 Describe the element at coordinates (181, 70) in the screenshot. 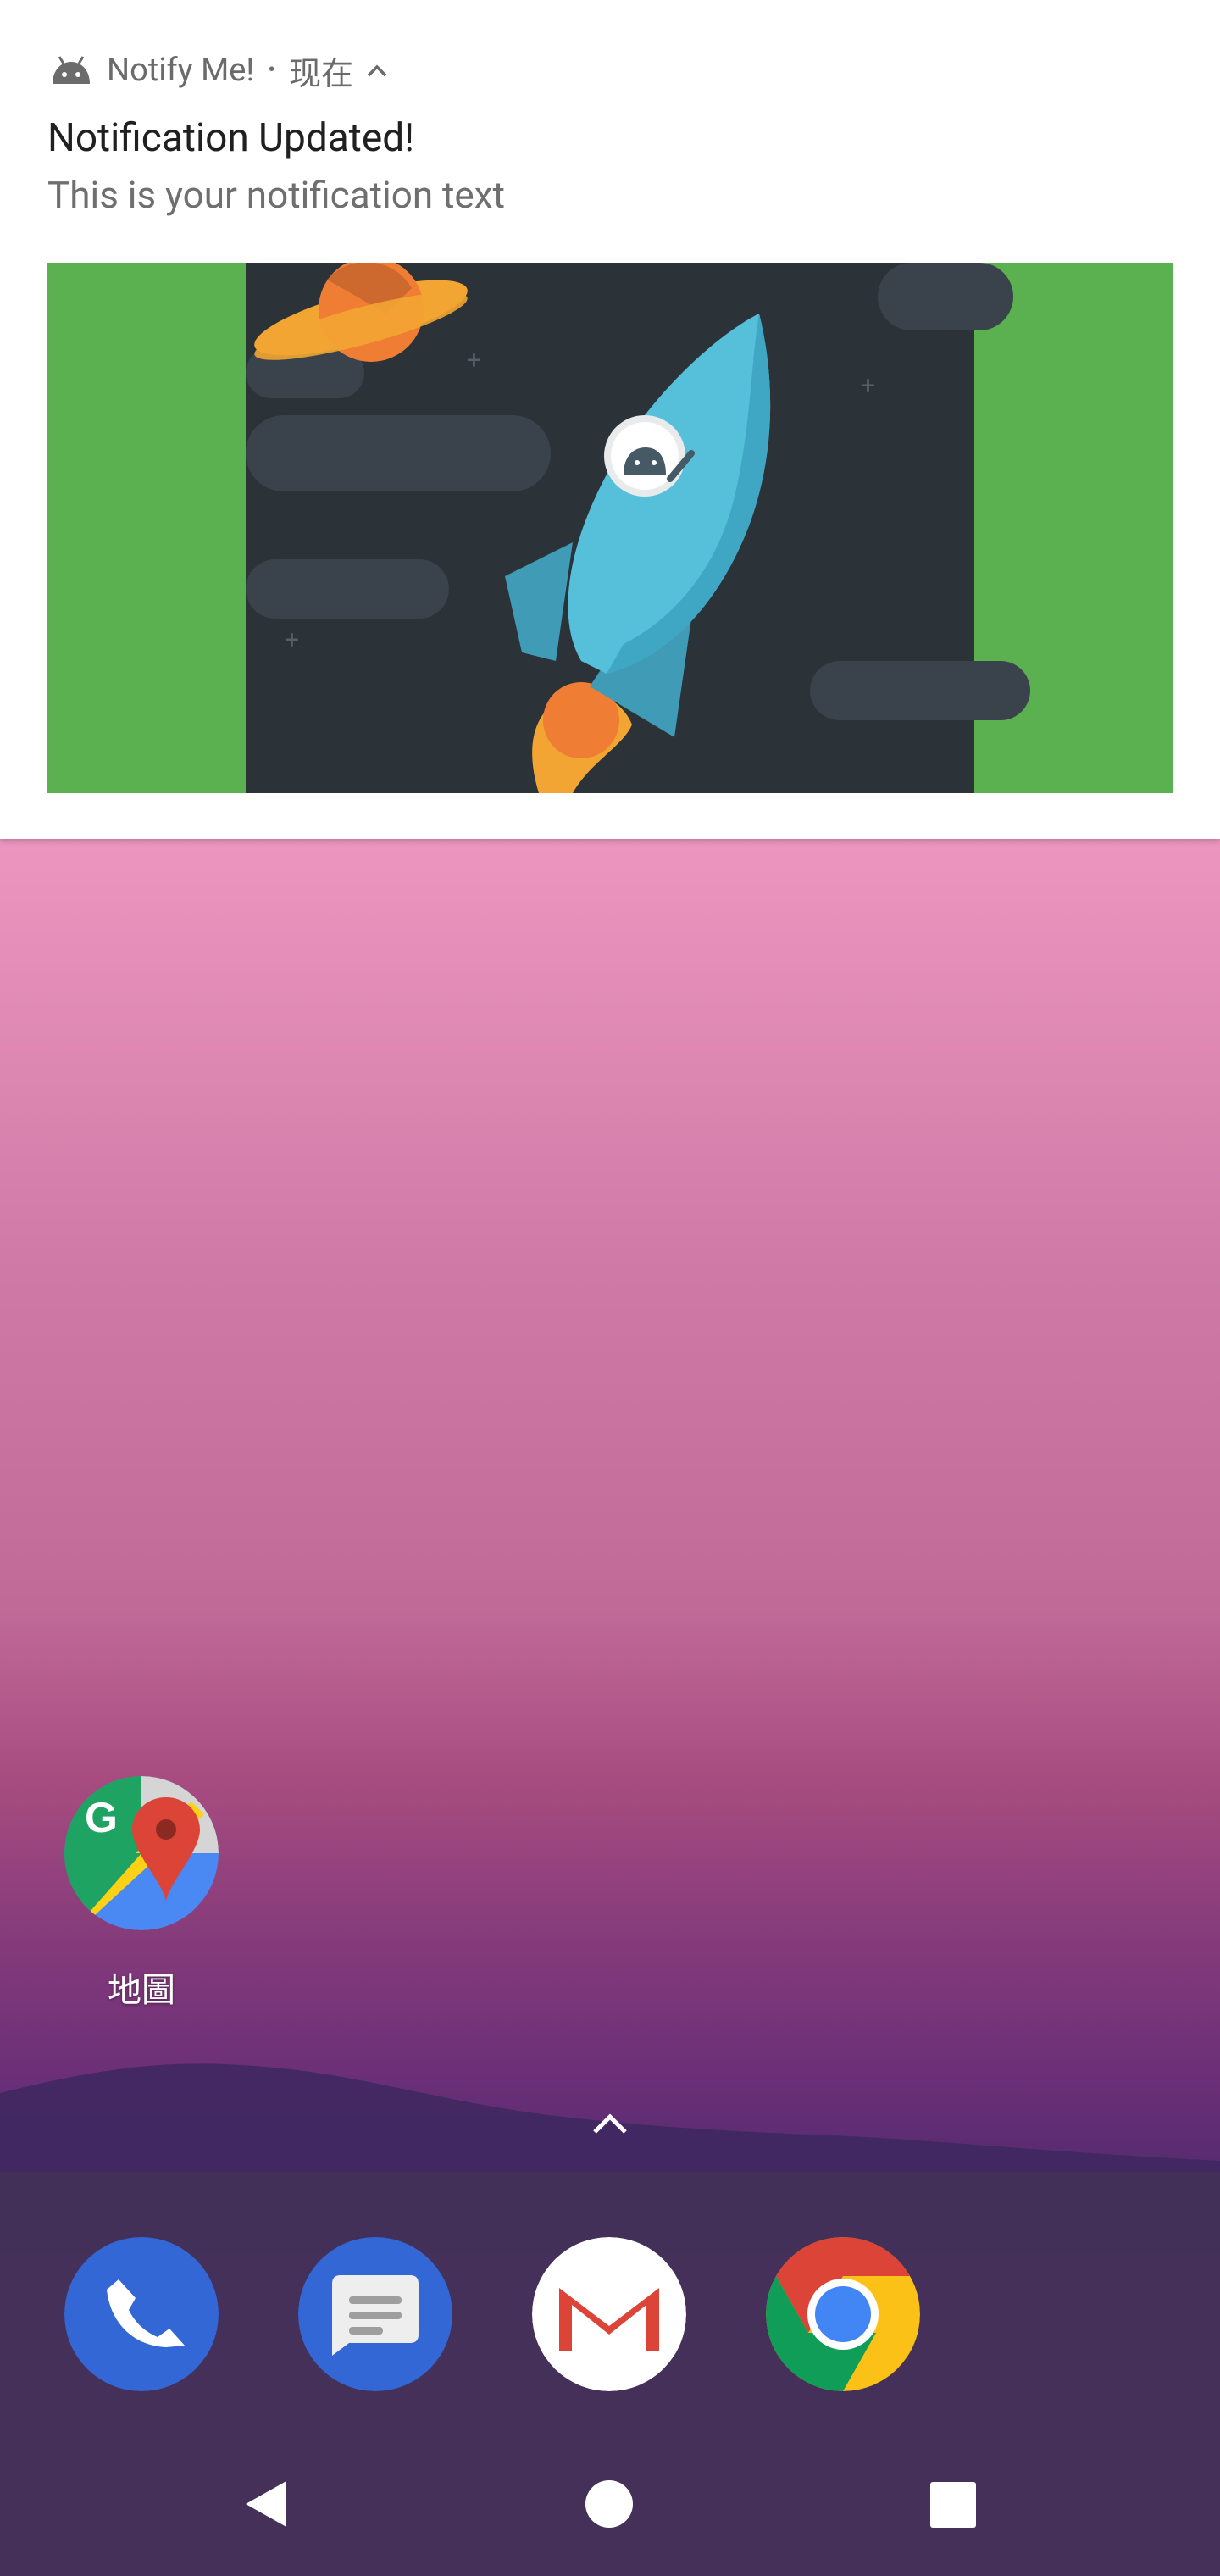

I see `notification-app-name: Notify Me!` at that location.